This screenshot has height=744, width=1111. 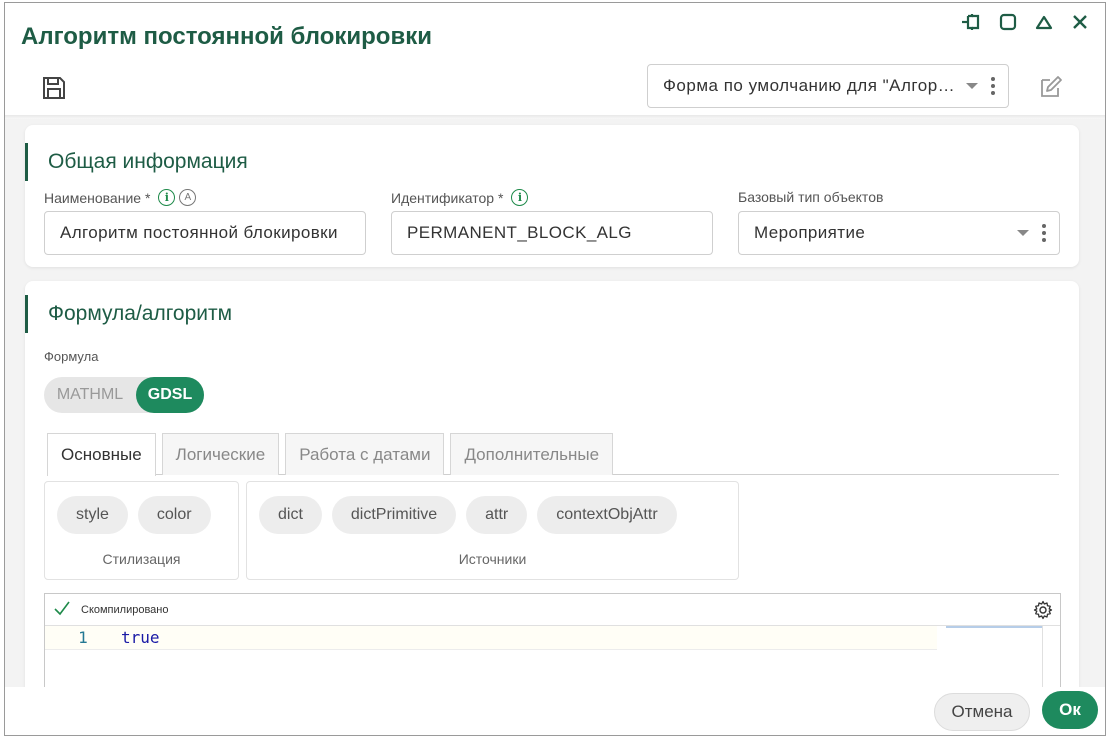 I want to click on base-type-value: Мероприятие, so click(x=810, y=232).